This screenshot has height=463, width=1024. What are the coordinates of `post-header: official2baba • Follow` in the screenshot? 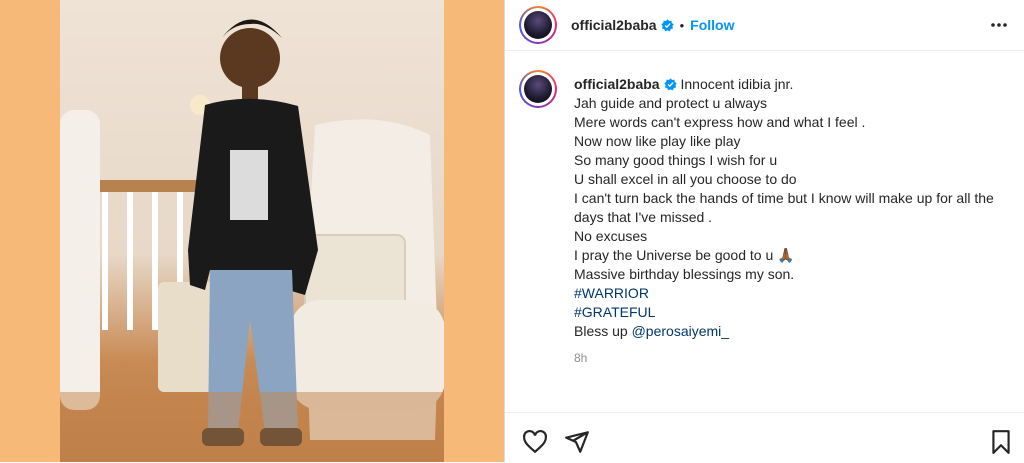 It's located at (764, 25).